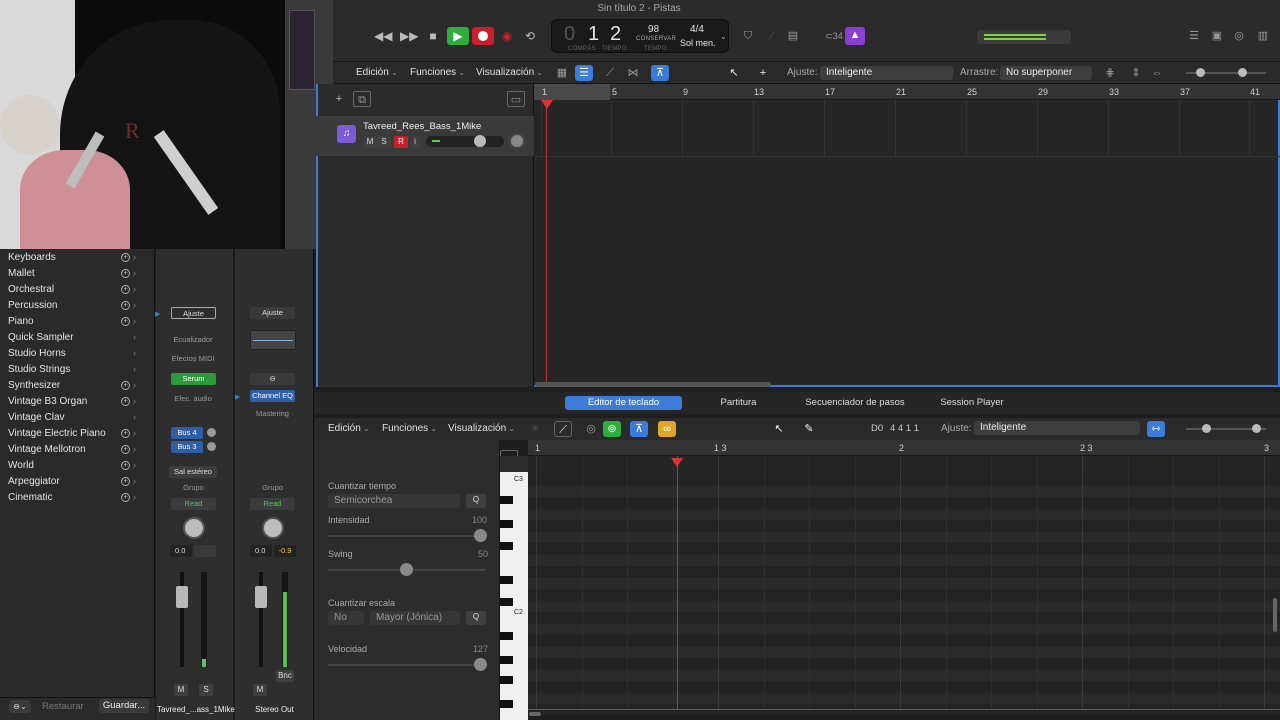 Image resolution: width=1280 pixels, height=720 pixels. I want to click on track-record-button: R, so click(401, 142).